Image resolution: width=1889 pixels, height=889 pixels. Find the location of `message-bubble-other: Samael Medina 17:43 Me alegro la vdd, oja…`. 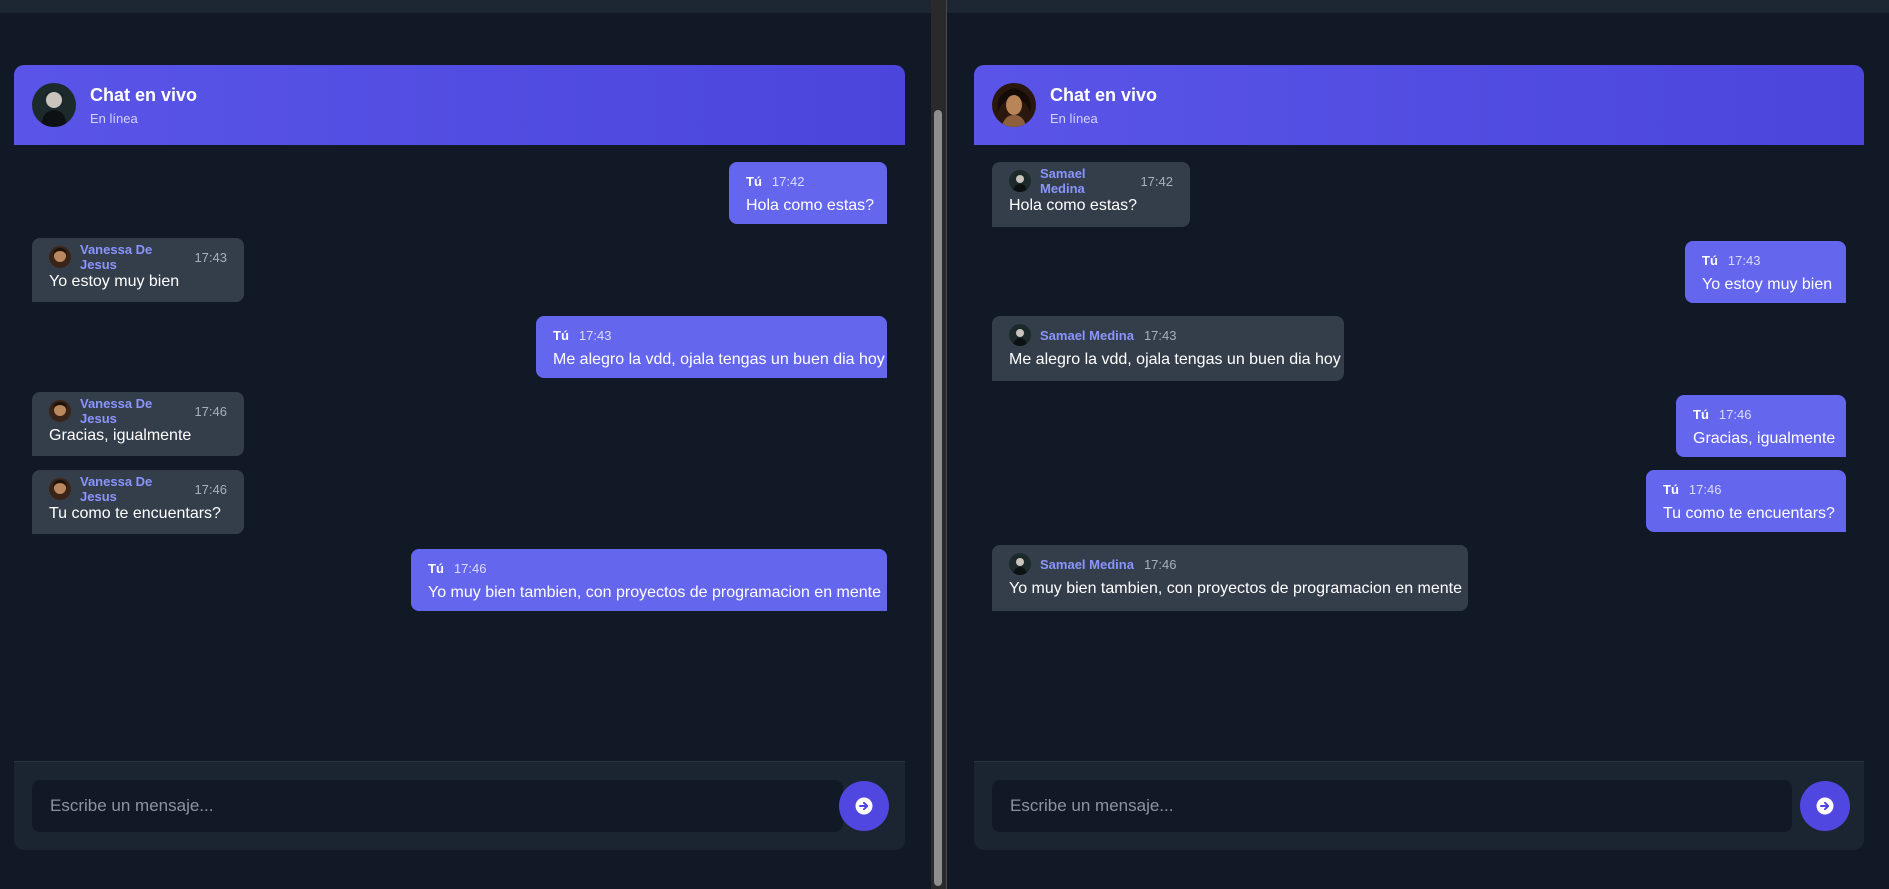

message-bubble-other: Samael Medina 17:43 Me alegro la vdd, oja… is located at coordinates (1168, 348).